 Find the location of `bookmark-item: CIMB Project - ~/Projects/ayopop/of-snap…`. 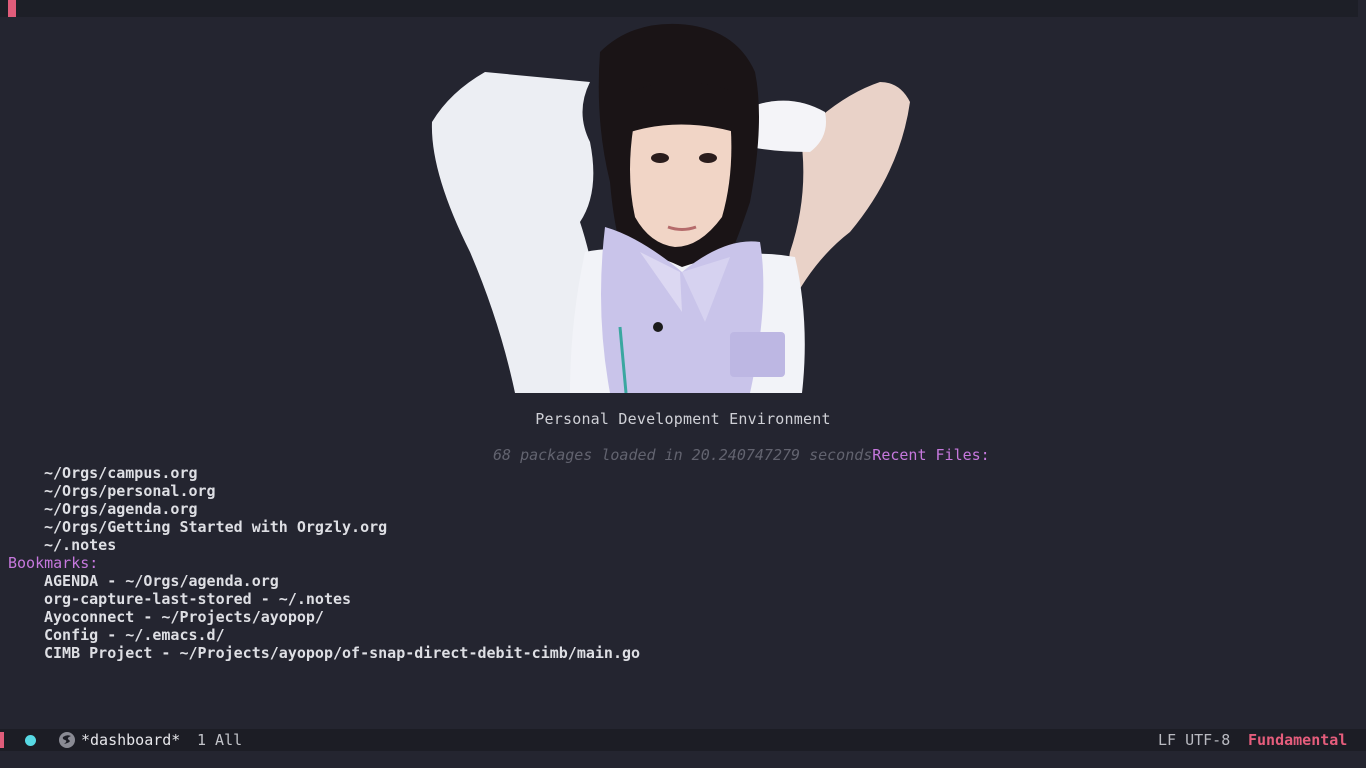

bookmark-item: CIMB Project - ~/Projects/ayopop/of-snap… is located at coordinates (320, 653).